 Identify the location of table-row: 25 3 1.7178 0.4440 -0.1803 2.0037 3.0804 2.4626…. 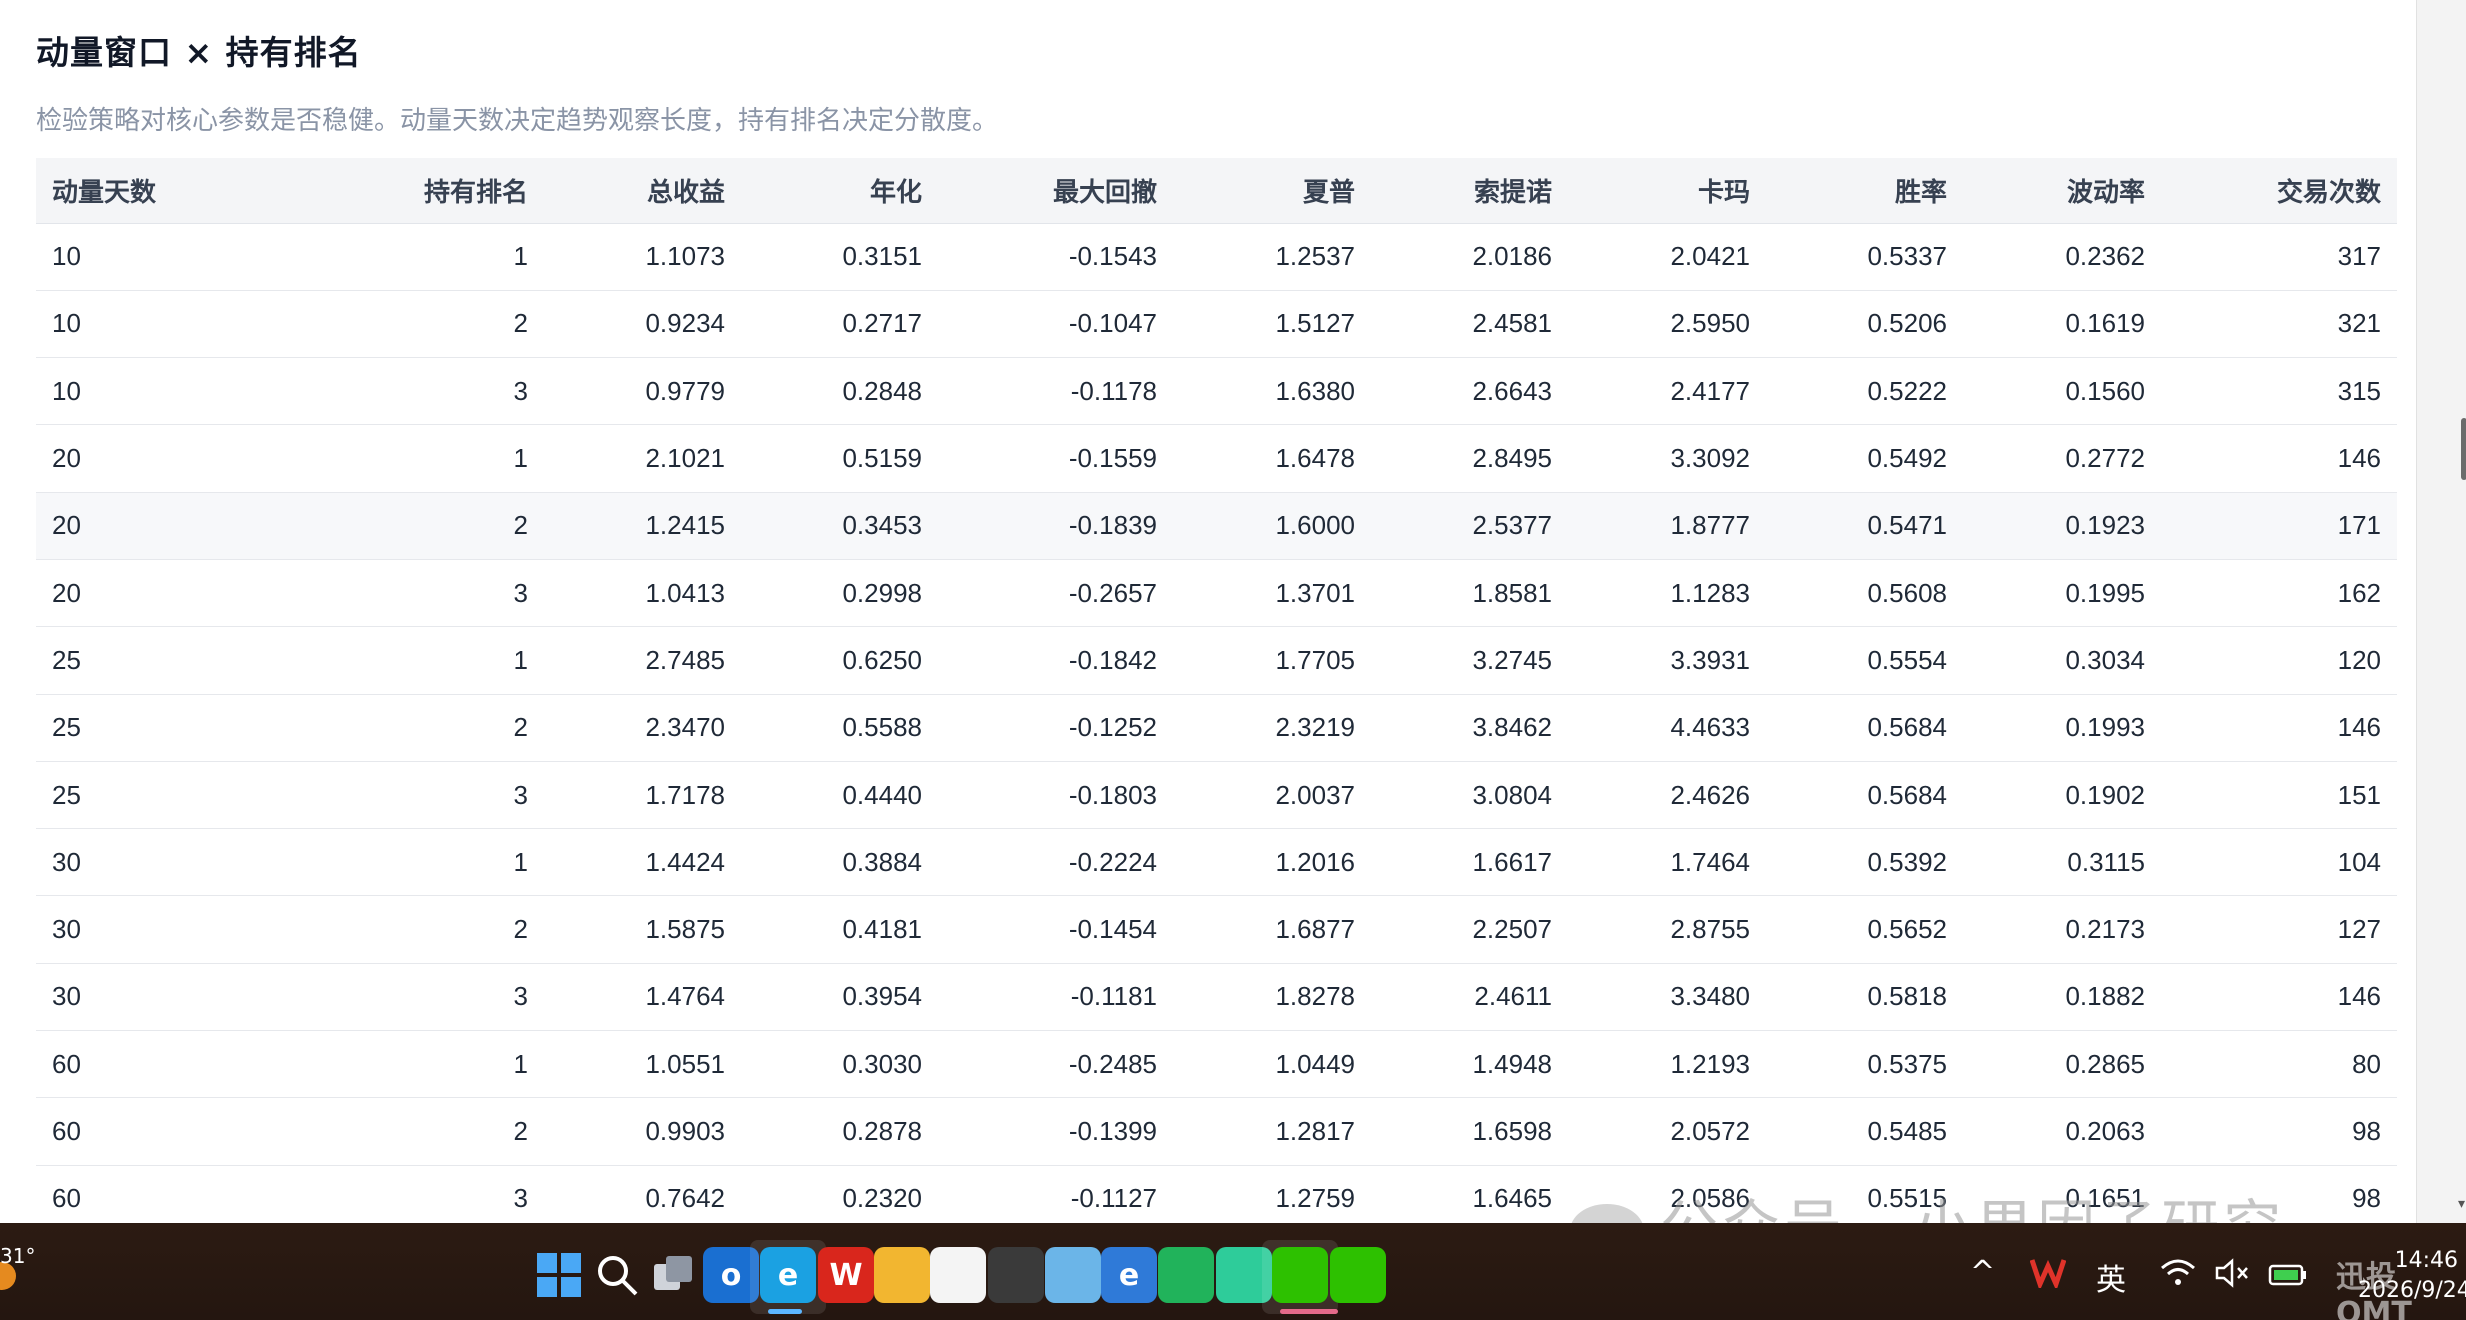
(1216, 795).